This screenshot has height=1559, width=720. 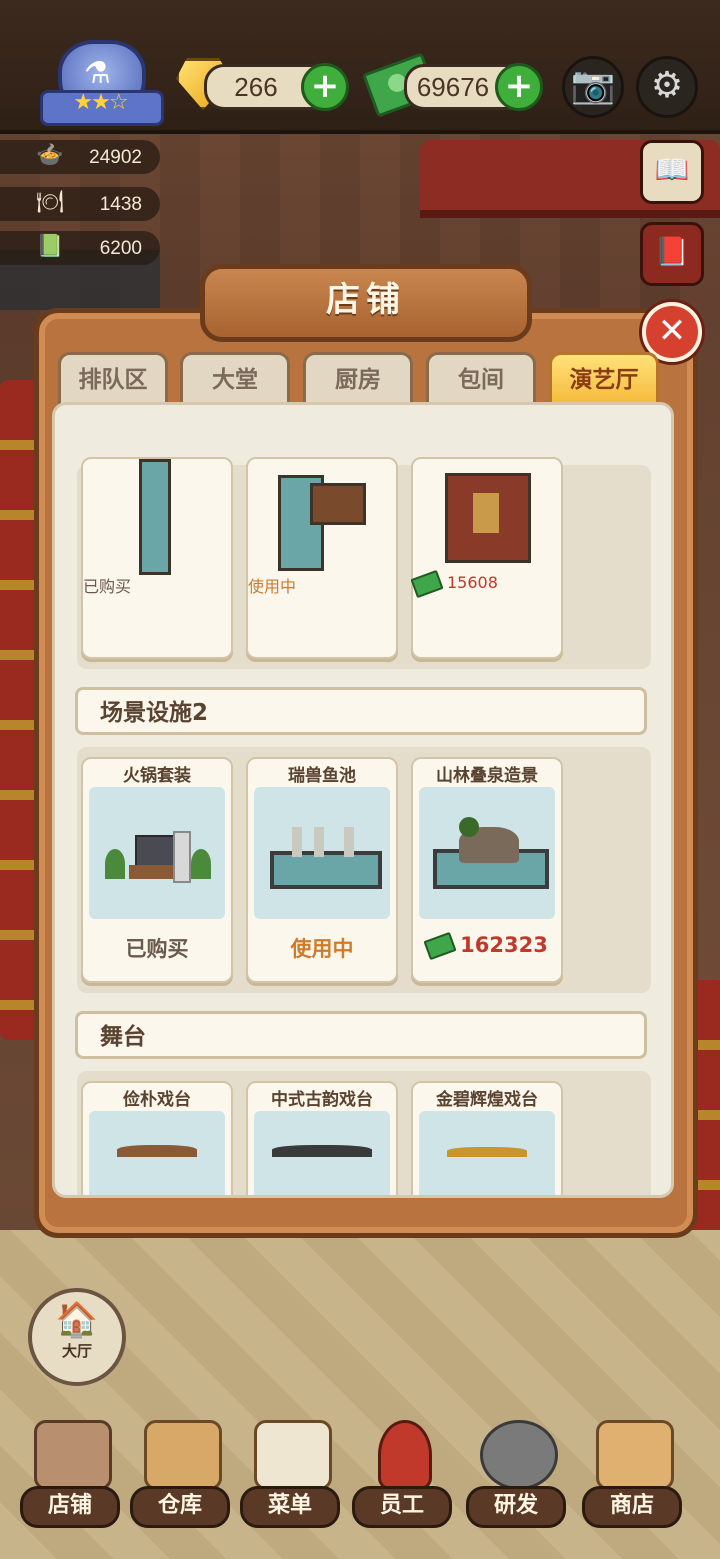 What do you see at coordinates (604, 378) in the screenshot?
I see `tab-performance-hall: 演艺厅` at bounding box center [604, 378].